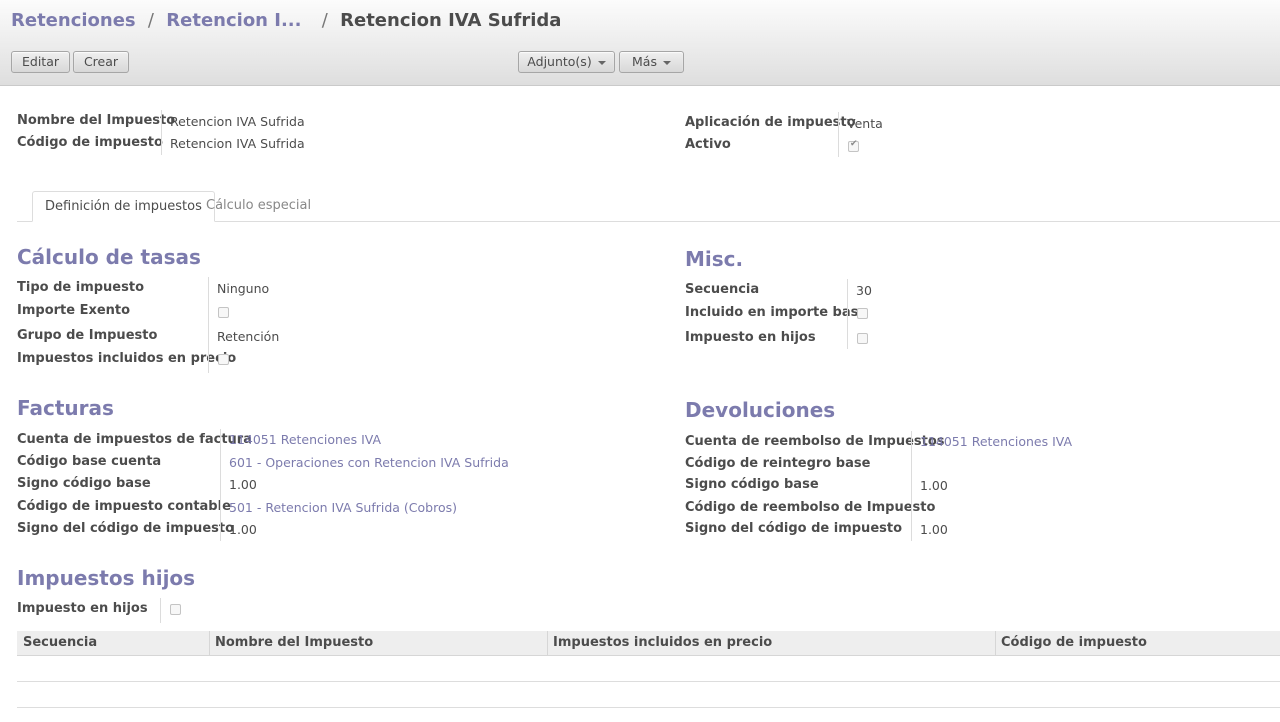 The height and width of the screenshot is (722, 1280). Describe the element at coordinates (248, 336) in the screenshot. I see `tax-group-value: Retención` at that location.